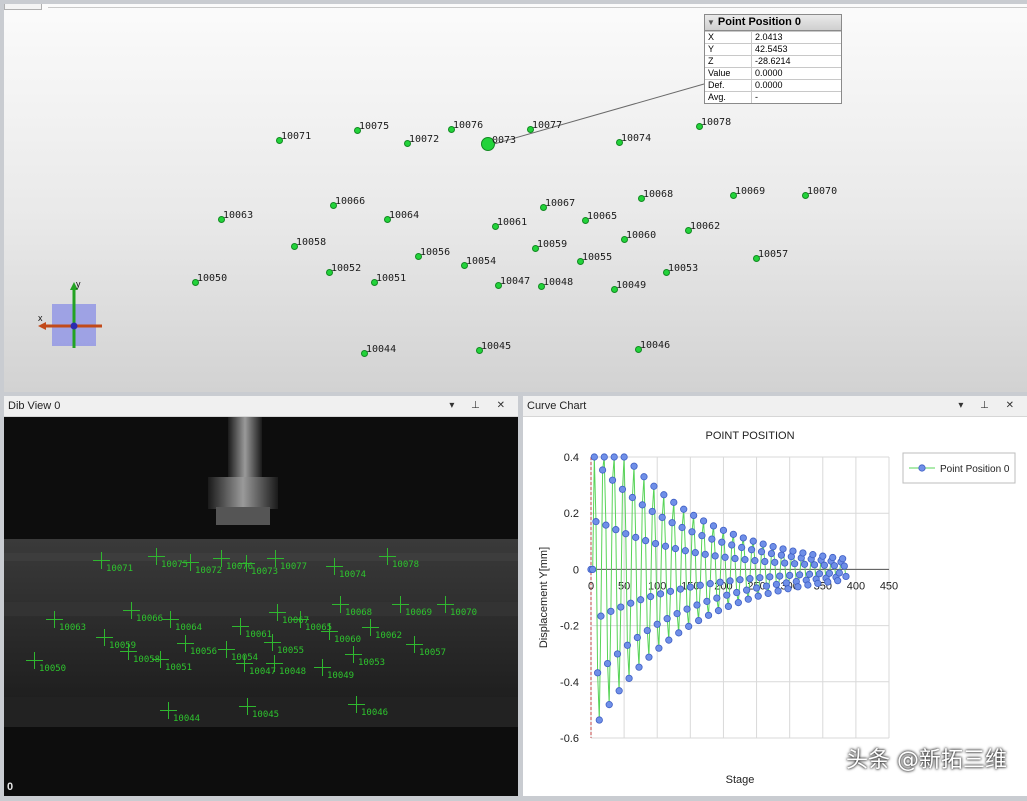 This screenshot has width=1027, height=801. I want to click on info-row: Value 0.0000, so click(773, 73).